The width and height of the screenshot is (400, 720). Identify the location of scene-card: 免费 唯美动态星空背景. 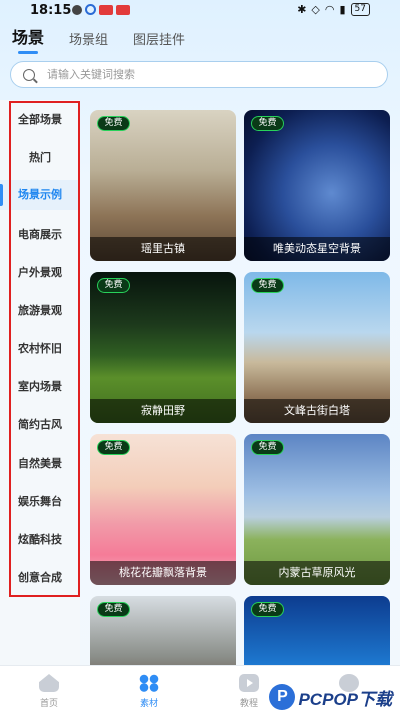
(317, 185).